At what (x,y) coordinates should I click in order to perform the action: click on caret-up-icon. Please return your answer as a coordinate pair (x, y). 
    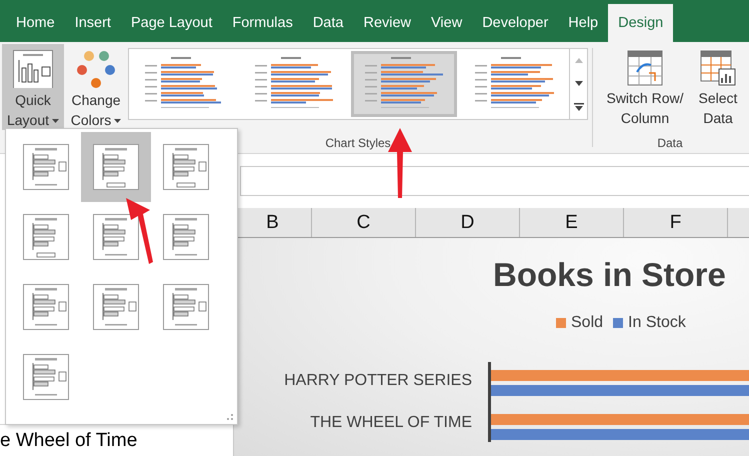
    Looking at the image, I should click on (578, 61).